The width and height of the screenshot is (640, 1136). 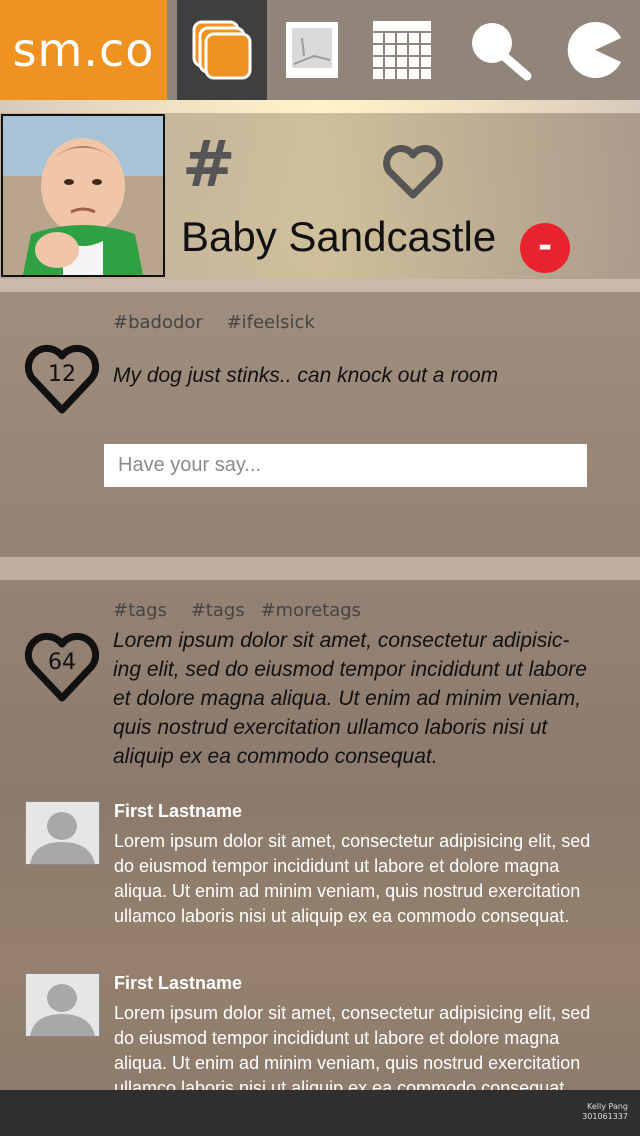 I want to click on like-button: 12, so click(x=62, y=379).